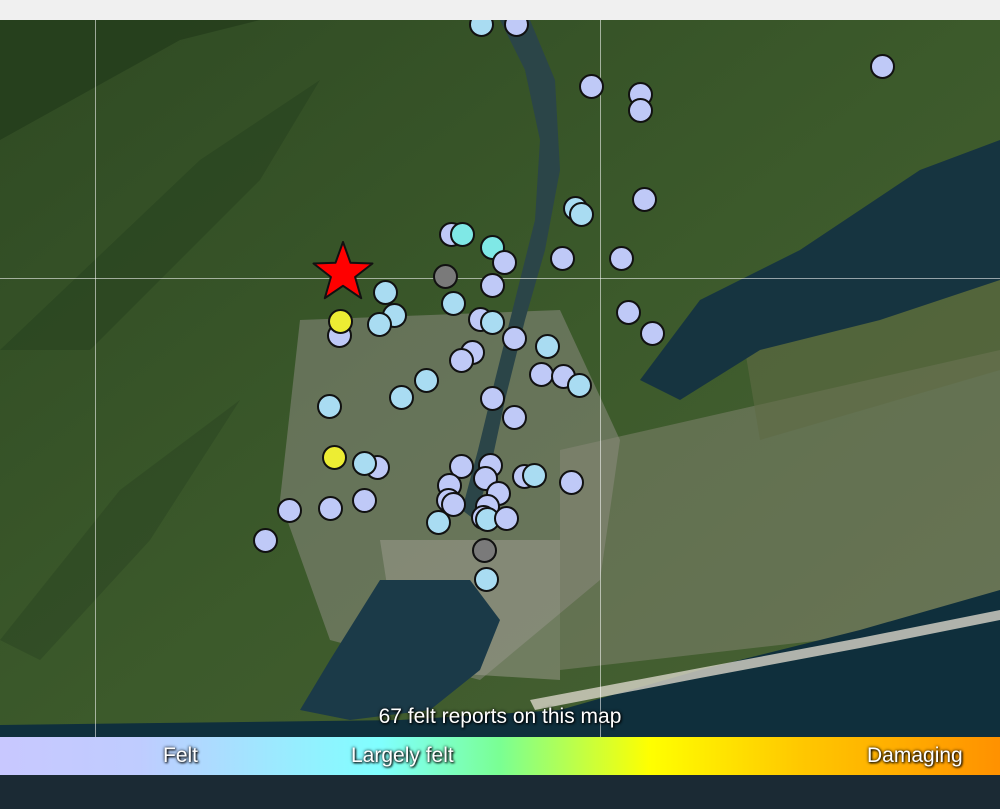 Image resolution: width=1000 pixels, height=809 pixels. What do you see at coordinates (500, 756) in the screenshot?
I see `intensity-legend: Felt Largely felt Damaging` at bounding box center [500, 756].